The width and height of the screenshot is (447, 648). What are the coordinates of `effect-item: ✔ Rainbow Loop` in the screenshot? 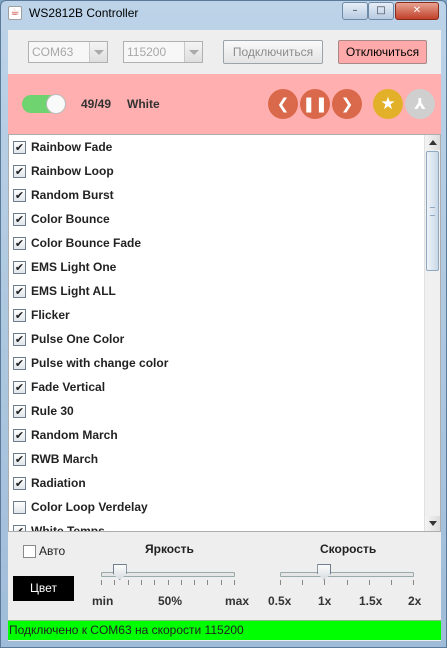 It's located at (218, 171).